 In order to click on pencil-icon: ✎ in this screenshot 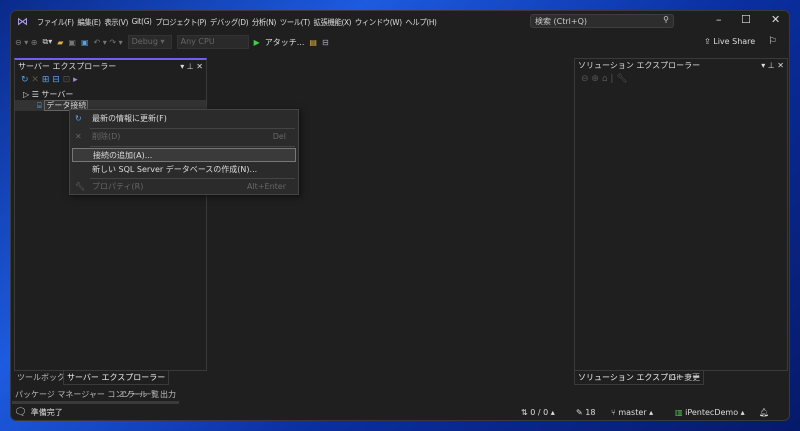, I will do `click(581, 412)`.